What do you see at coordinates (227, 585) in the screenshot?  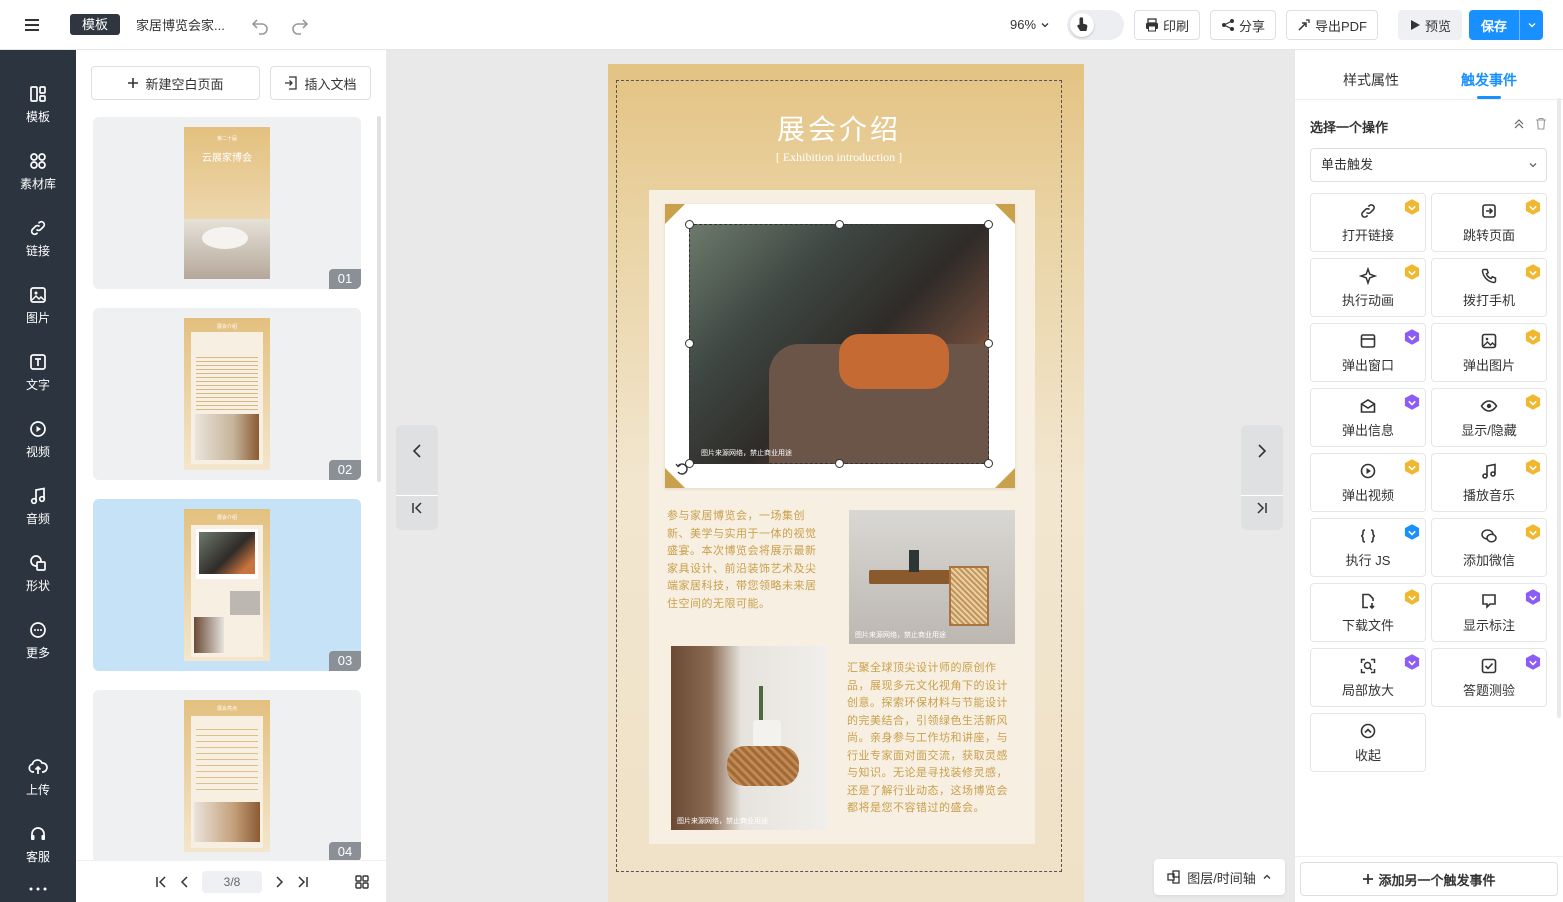 I see `page-thumbnail: 展会介绍 03` at bounding box center [227, 585].